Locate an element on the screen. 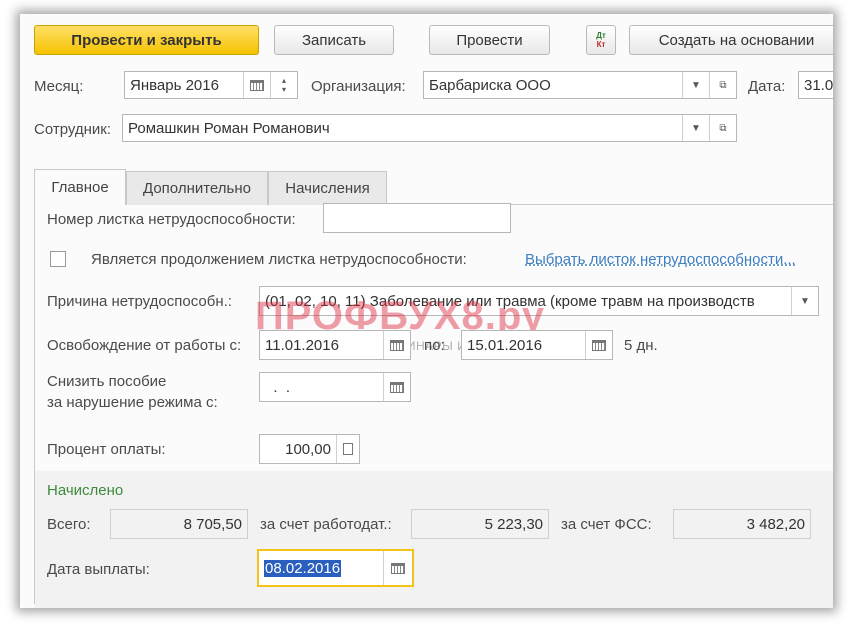 The height and width of the screenshot is (628, 853). employee-label: Сотрудник: is located at coordinates (73, 129).